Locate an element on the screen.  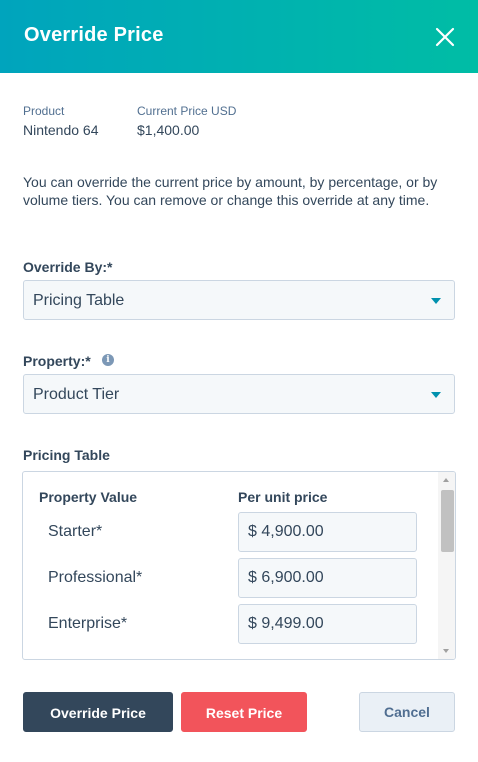
price-value: $ 9,499.00 is located at coordinates (286, 623).